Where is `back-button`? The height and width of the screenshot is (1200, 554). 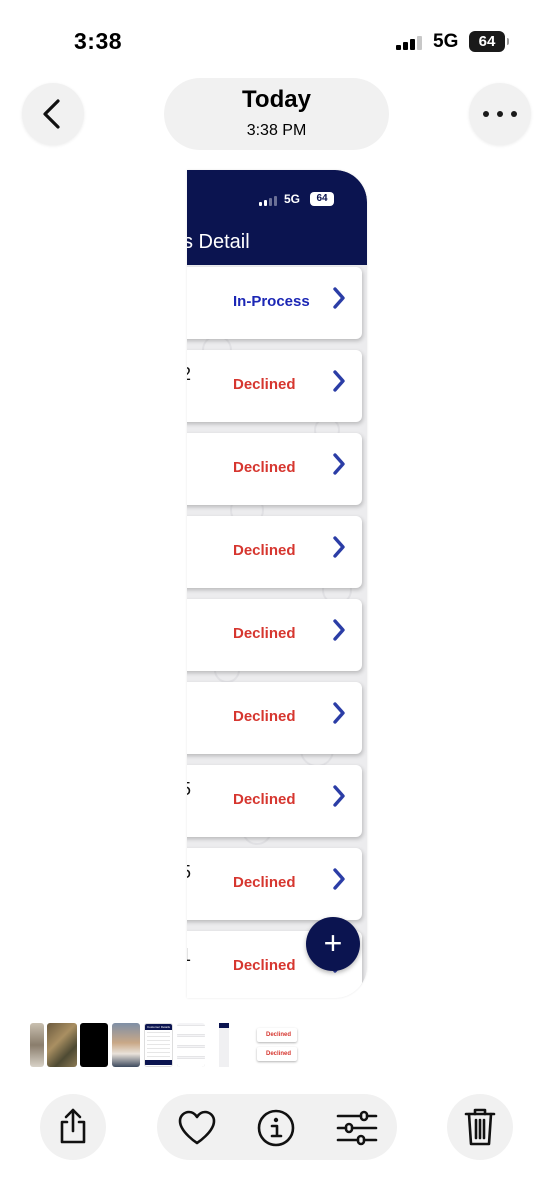 back-button is located at coordinates (53, 114).